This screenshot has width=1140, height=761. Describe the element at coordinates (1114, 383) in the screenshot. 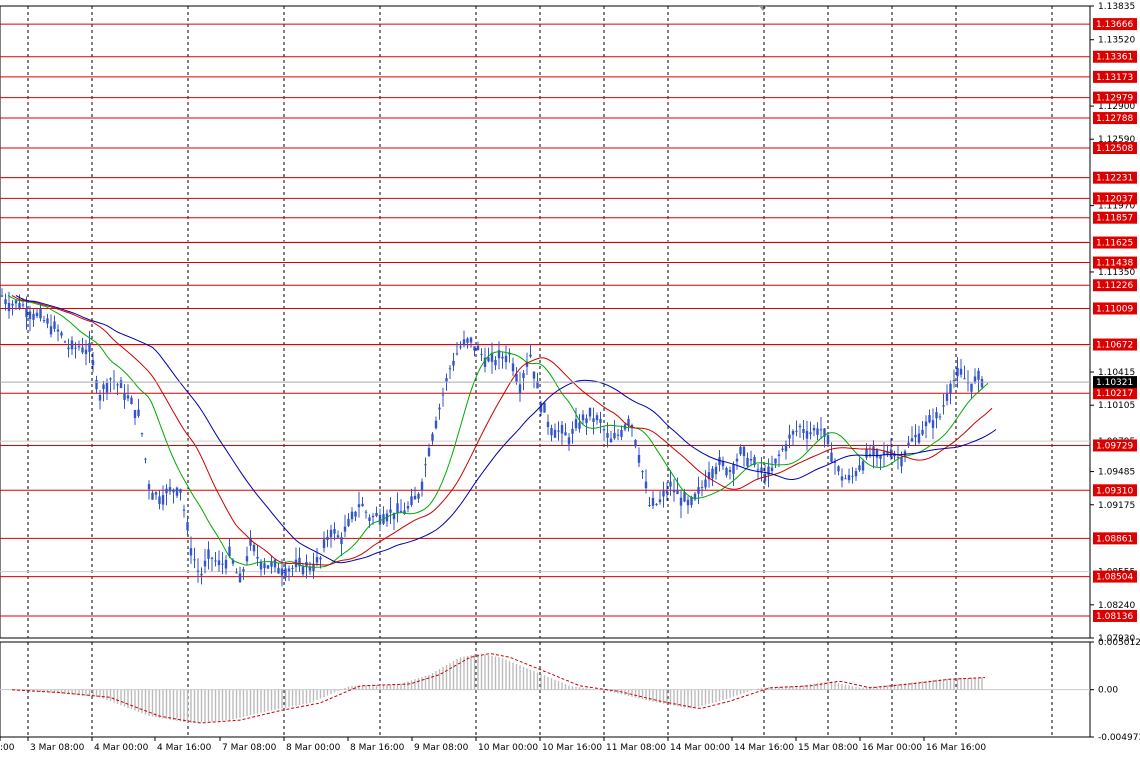

I see `current-price-label: 1.10321` at that location.